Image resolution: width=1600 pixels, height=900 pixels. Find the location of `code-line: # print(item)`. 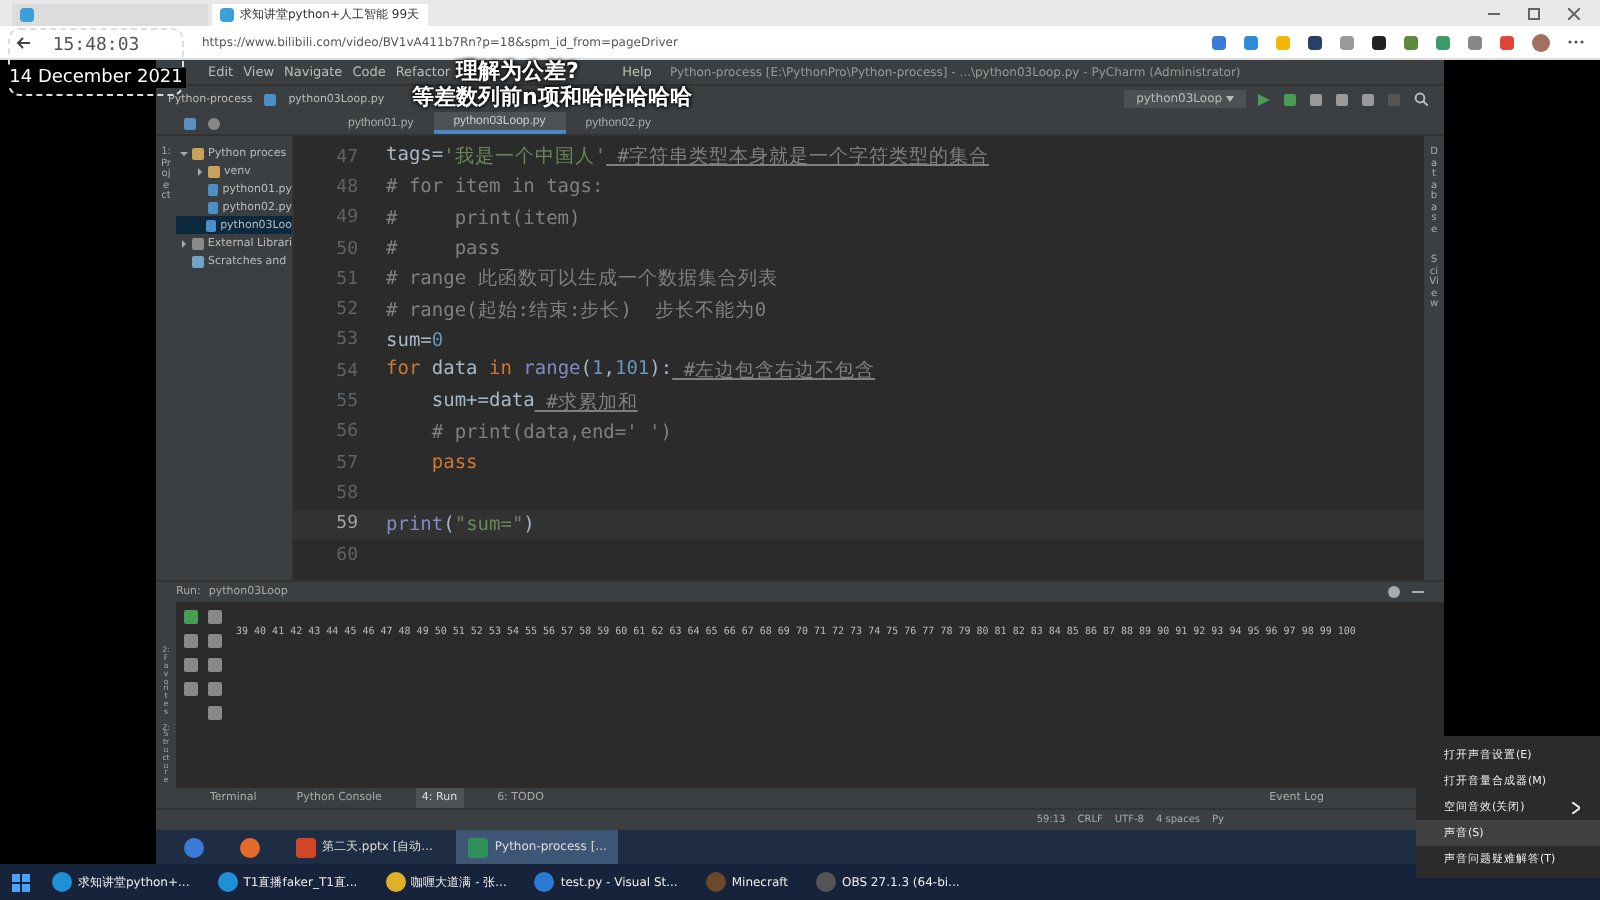

code-line: # print(item) is located at coordinates (483, 218).